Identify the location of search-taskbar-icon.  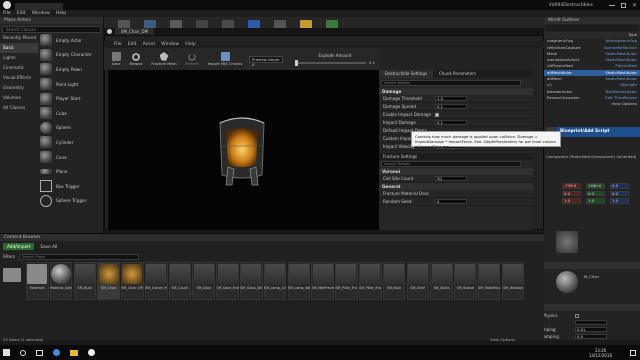
(23, 352).